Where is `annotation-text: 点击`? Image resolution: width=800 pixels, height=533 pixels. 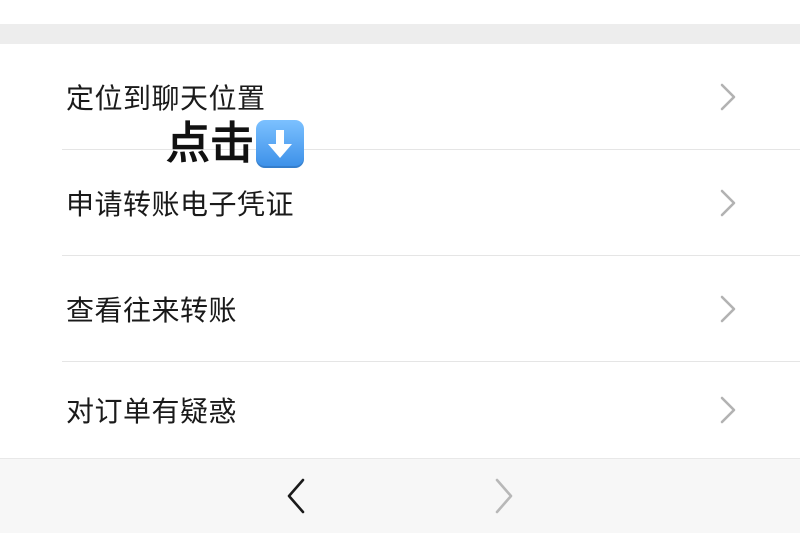
annotation-text: 点击 is located at coordinates (210, 143).